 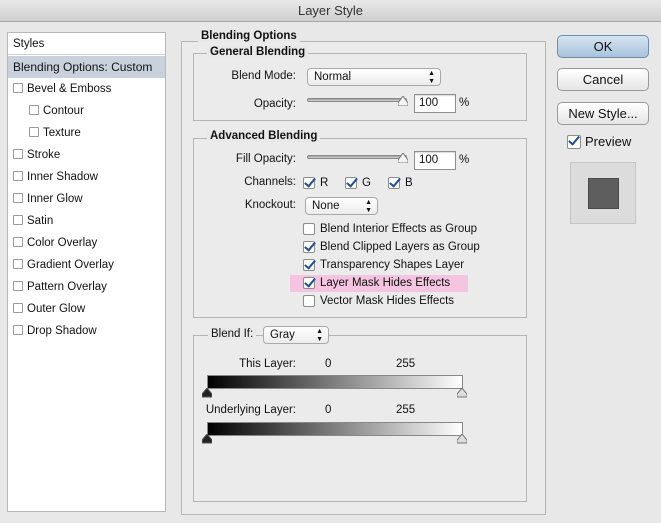 I want to click on channel-b-label: B, so click(x=409, y=183).